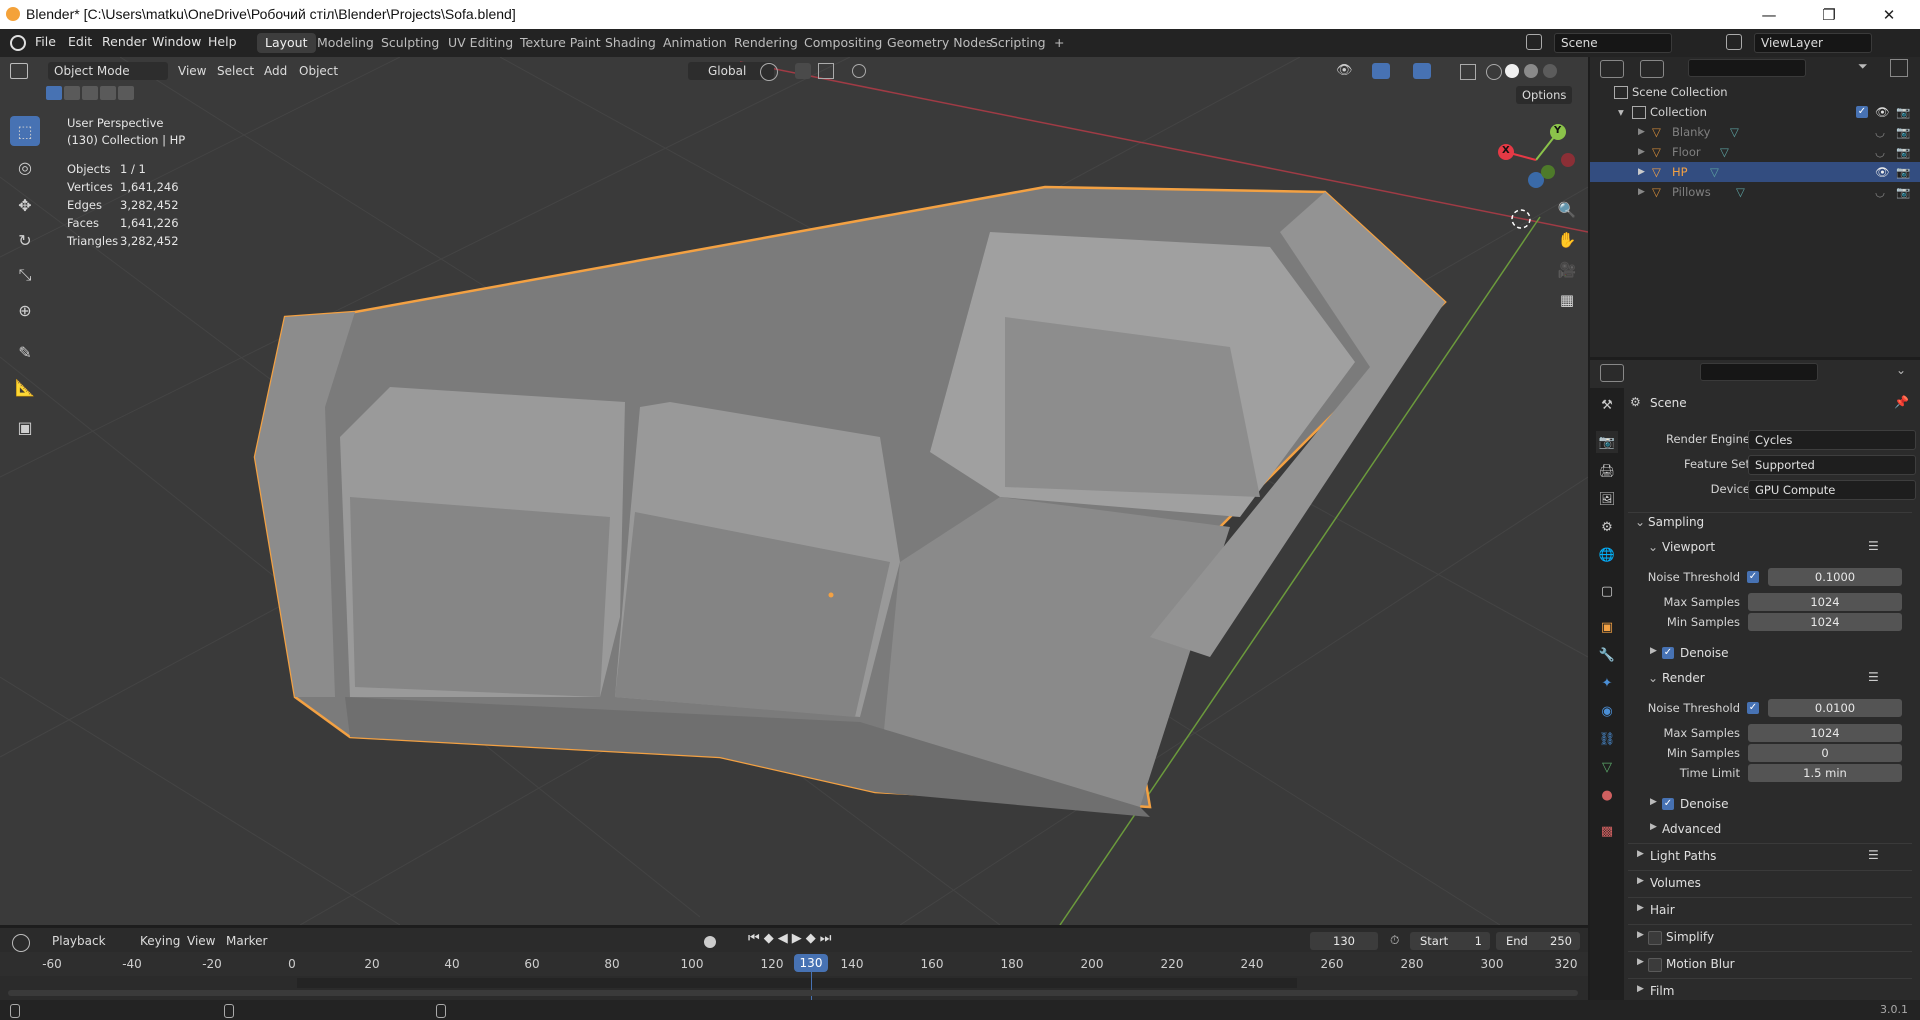 This screenshot has width=1920, height=1020. What do you see at coordinates (1825, 733) in the screenshot?
I see `render-max-field: 1024` at bounding box center [1825, 733].